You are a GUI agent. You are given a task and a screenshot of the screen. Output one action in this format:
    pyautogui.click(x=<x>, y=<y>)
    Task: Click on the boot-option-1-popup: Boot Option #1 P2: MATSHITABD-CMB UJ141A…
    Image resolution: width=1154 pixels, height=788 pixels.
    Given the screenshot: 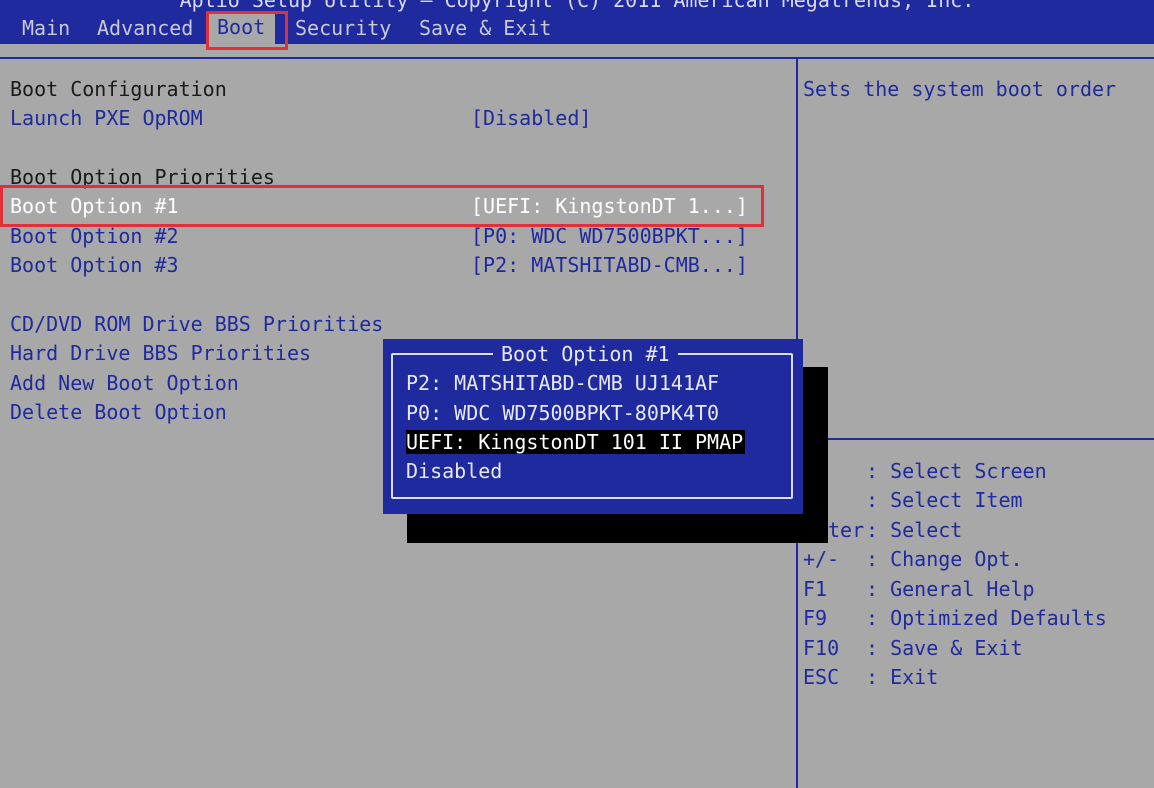 What is the action you would take?
    pyautogui.click(x=593, y=426)
    